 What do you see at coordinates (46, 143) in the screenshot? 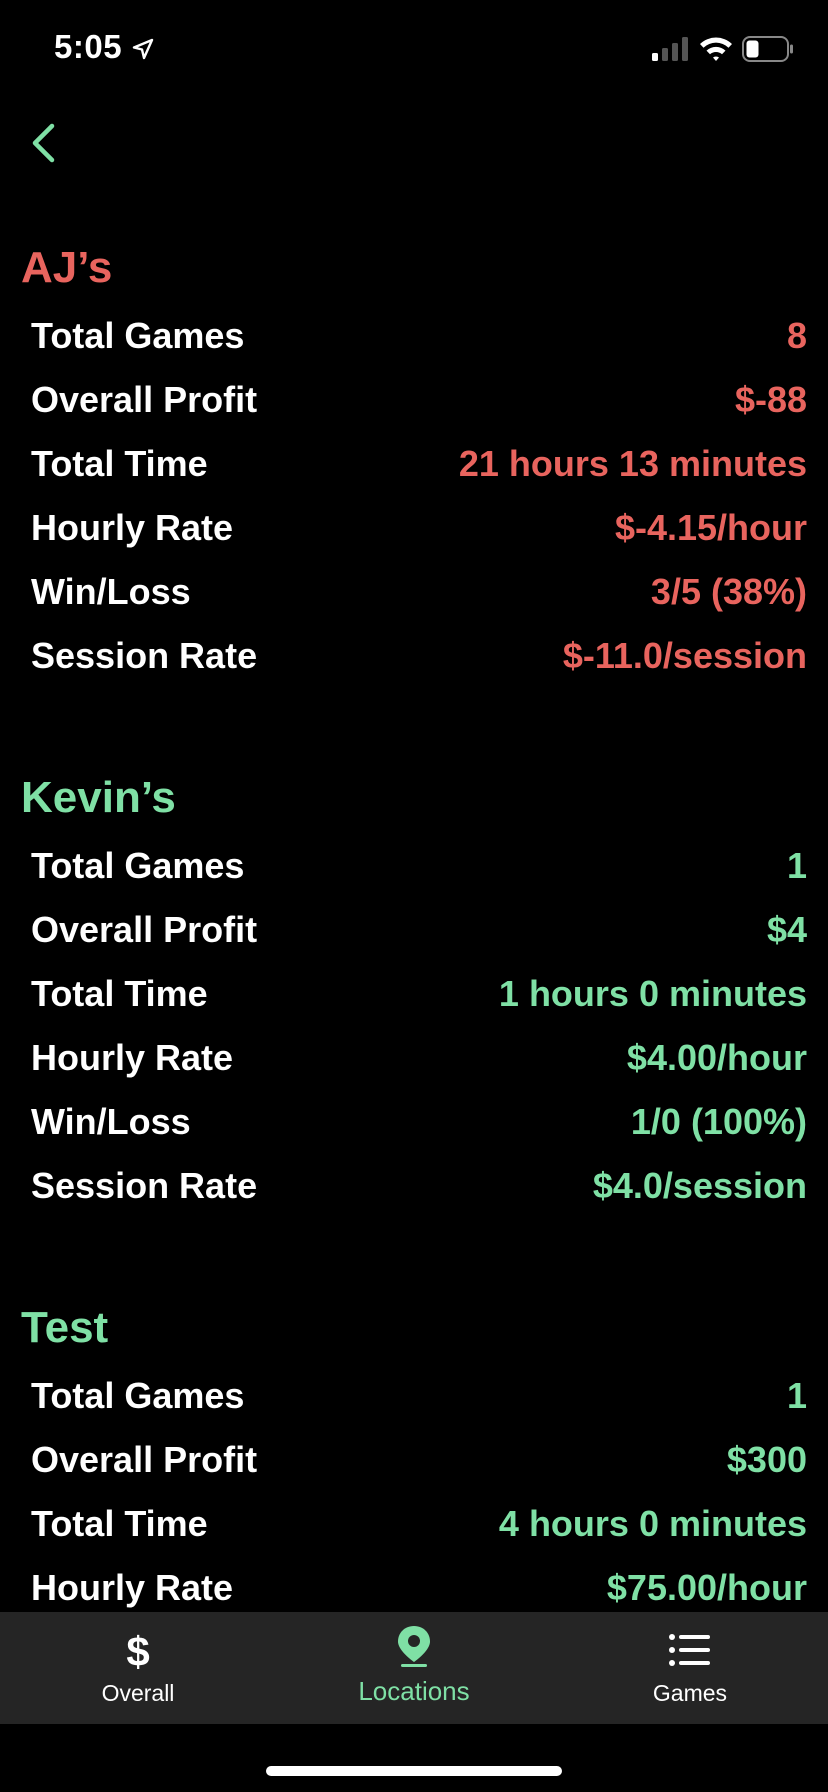
I see `back-chevron-icon` at bounding box center [46, 143].